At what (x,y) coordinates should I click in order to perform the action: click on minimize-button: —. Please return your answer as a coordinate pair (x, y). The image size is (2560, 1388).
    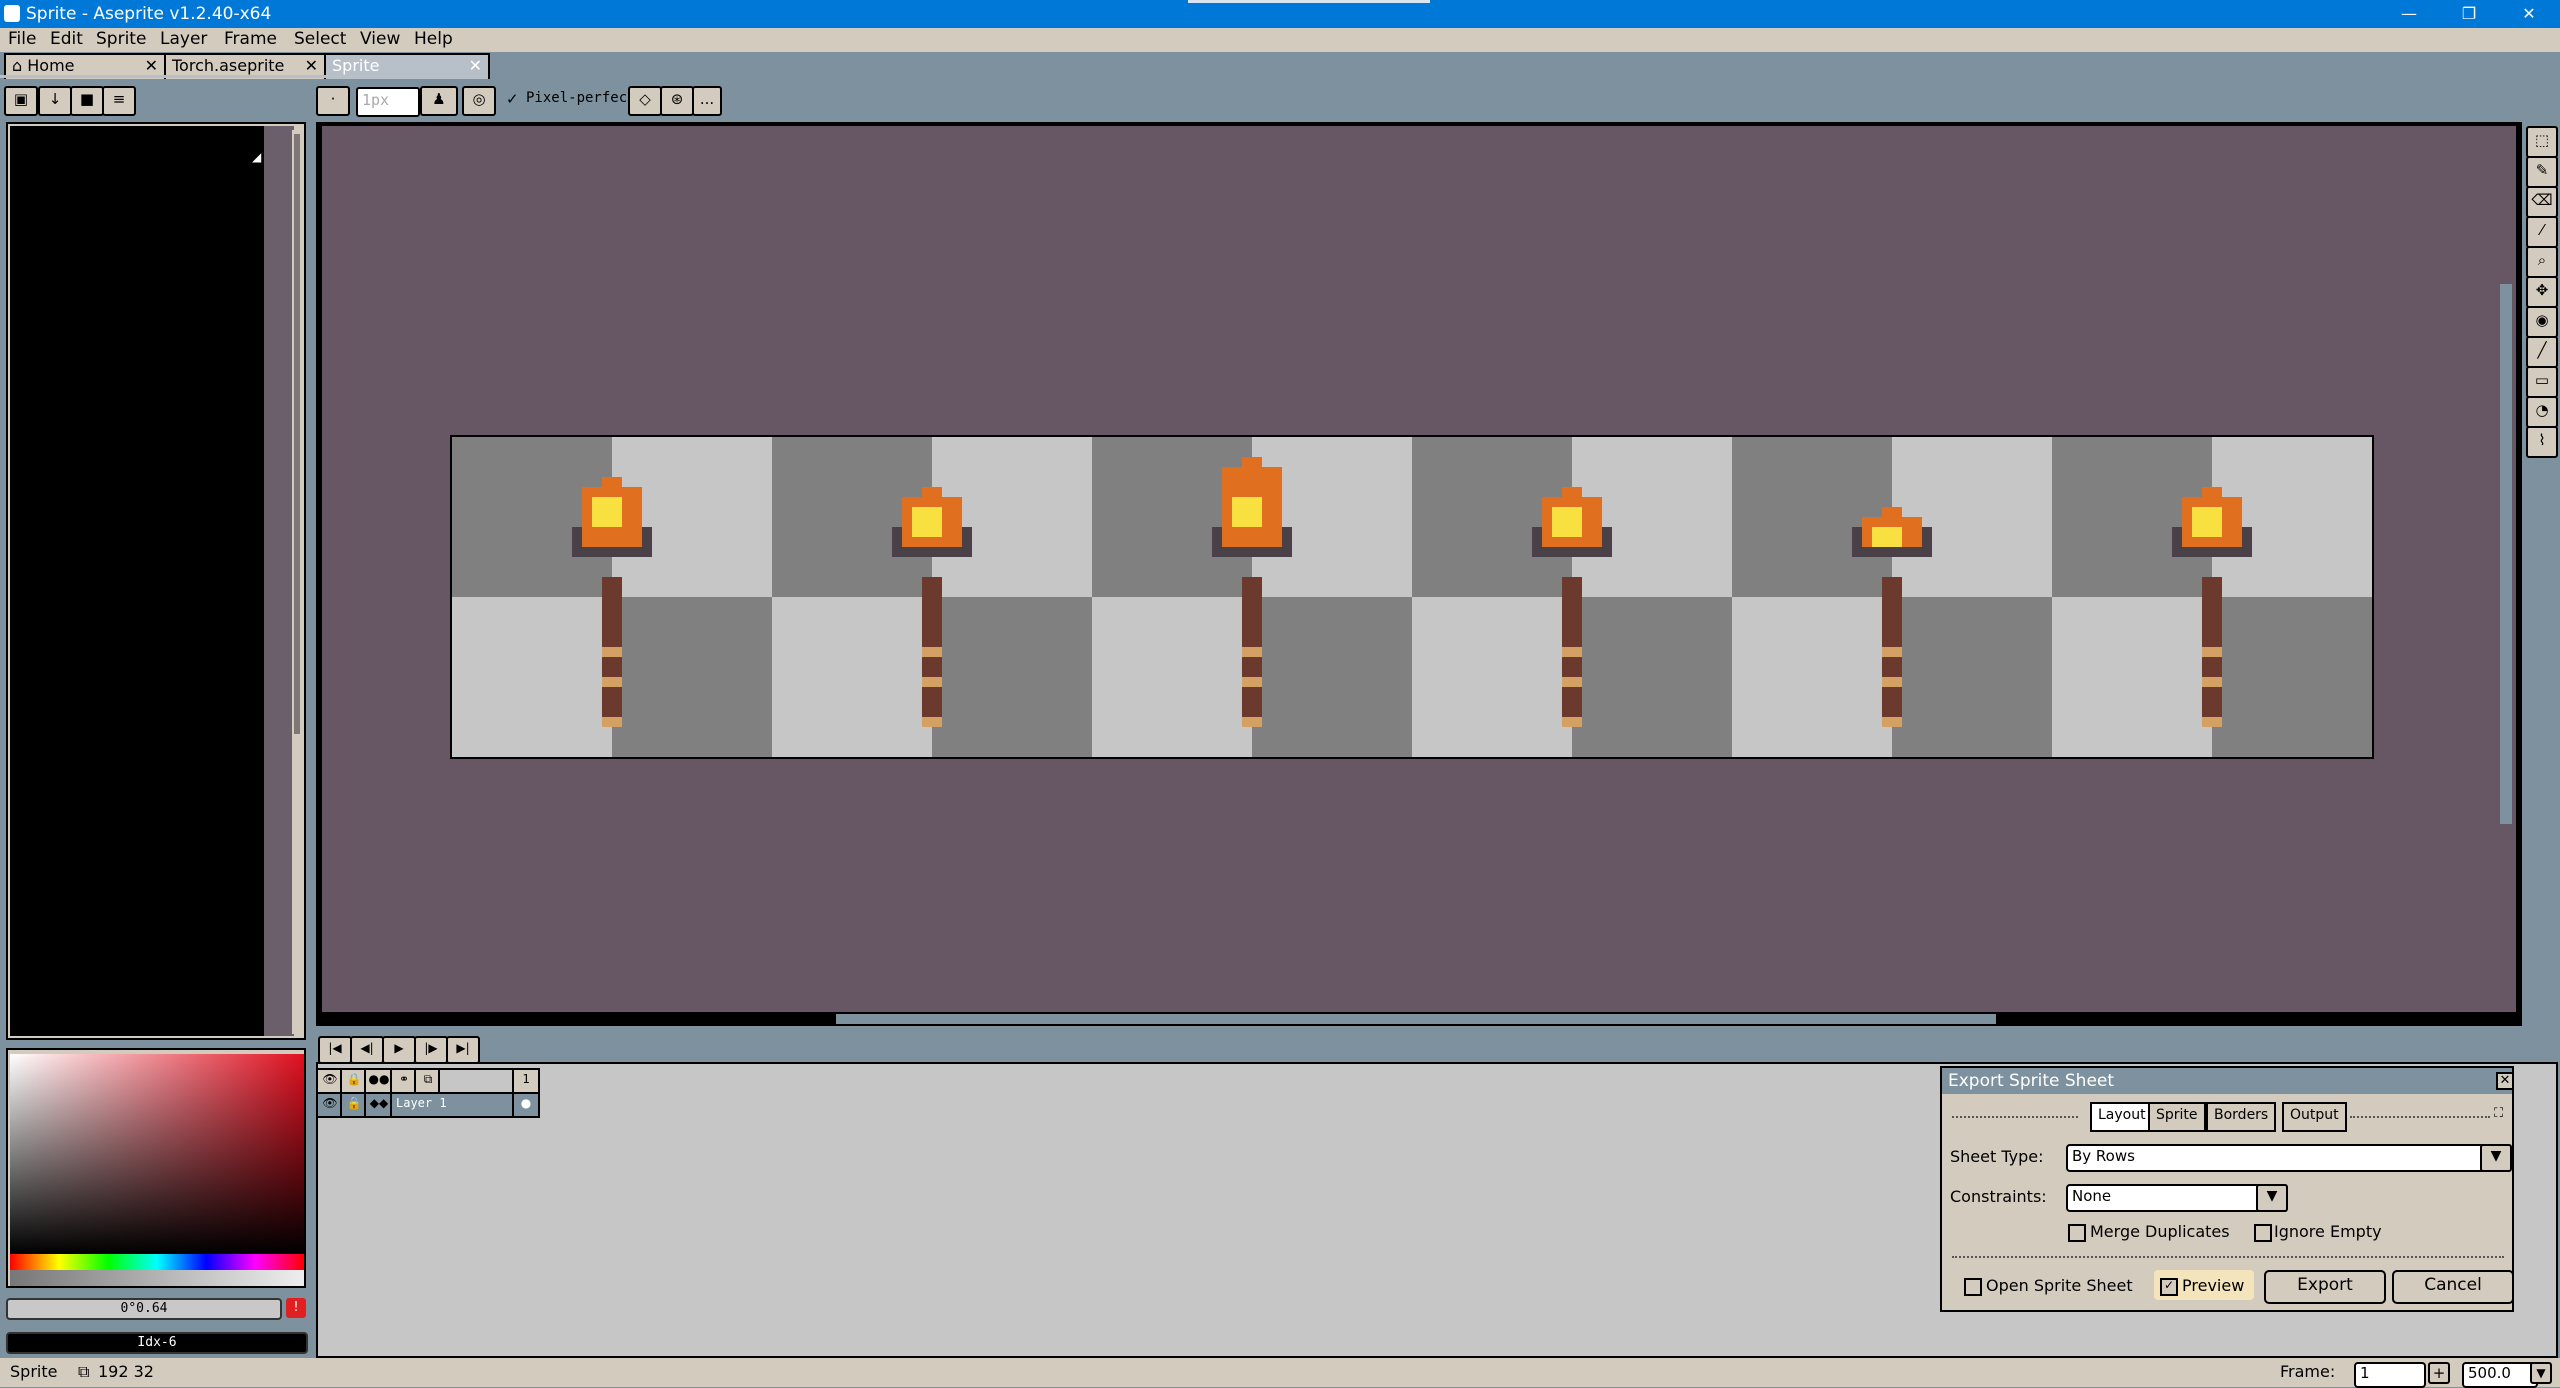
    Looking at the image, I should click on (2409, 14).